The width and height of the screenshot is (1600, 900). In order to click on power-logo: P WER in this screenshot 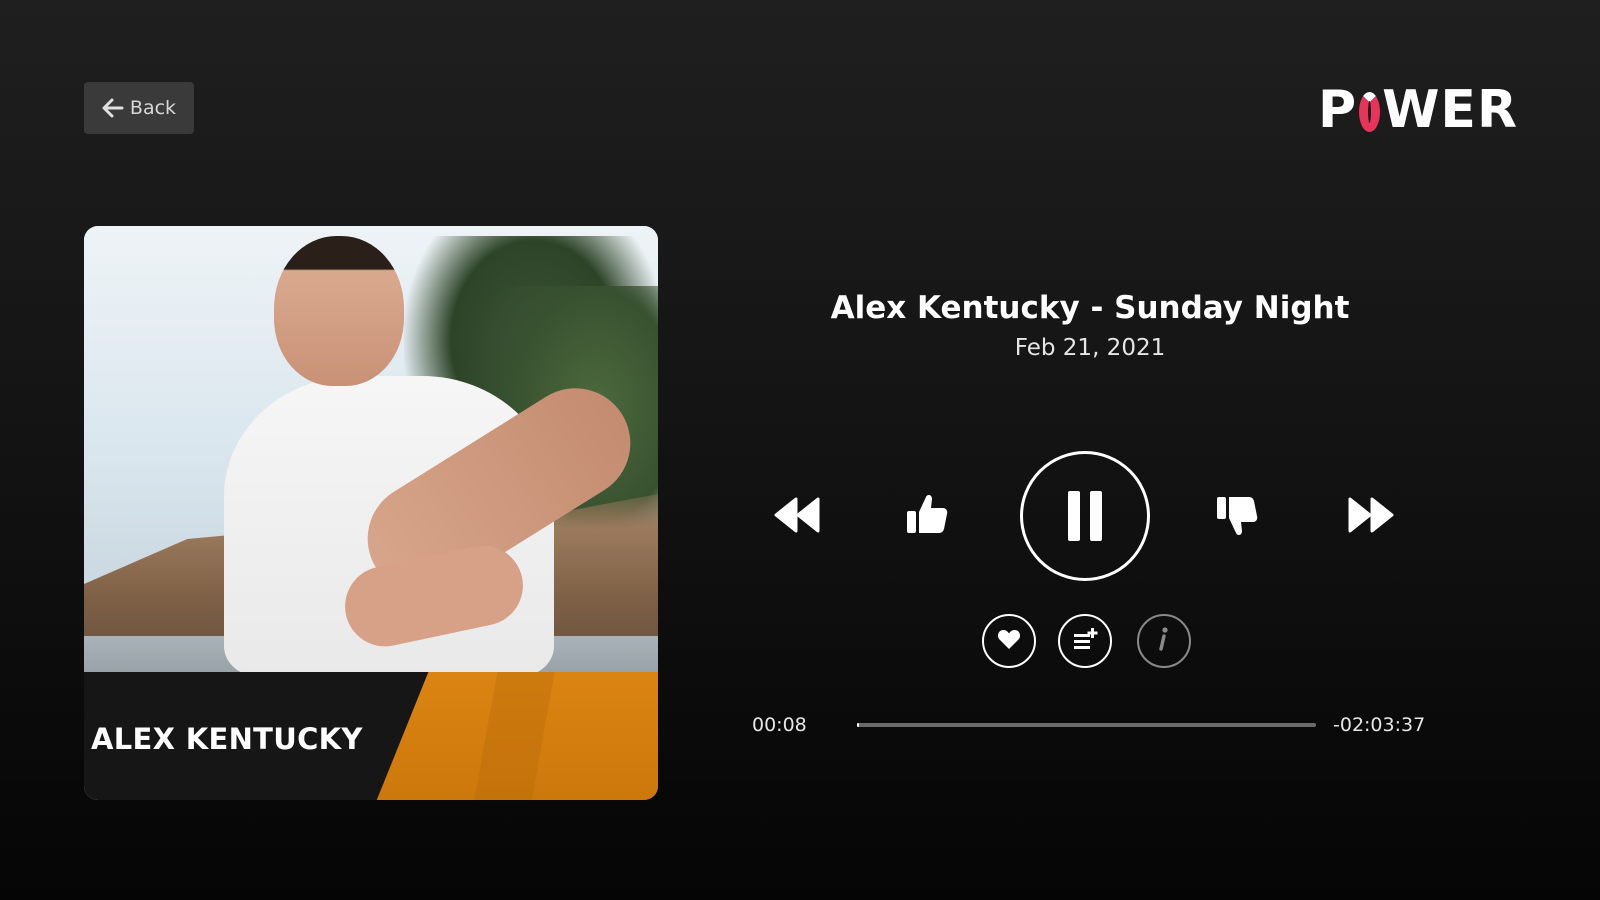, I will do `click(1418, 110)`.